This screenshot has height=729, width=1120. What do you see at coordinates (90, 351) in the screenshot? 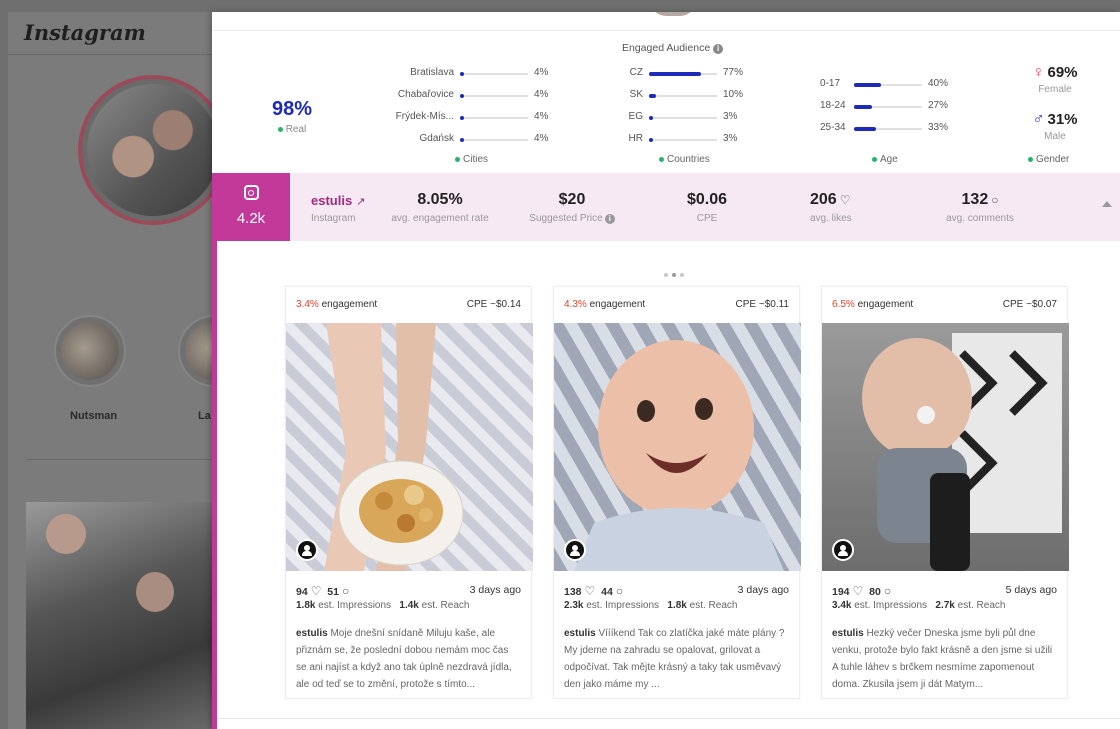
I see `story-highlight` at bounding box center [90, 351].